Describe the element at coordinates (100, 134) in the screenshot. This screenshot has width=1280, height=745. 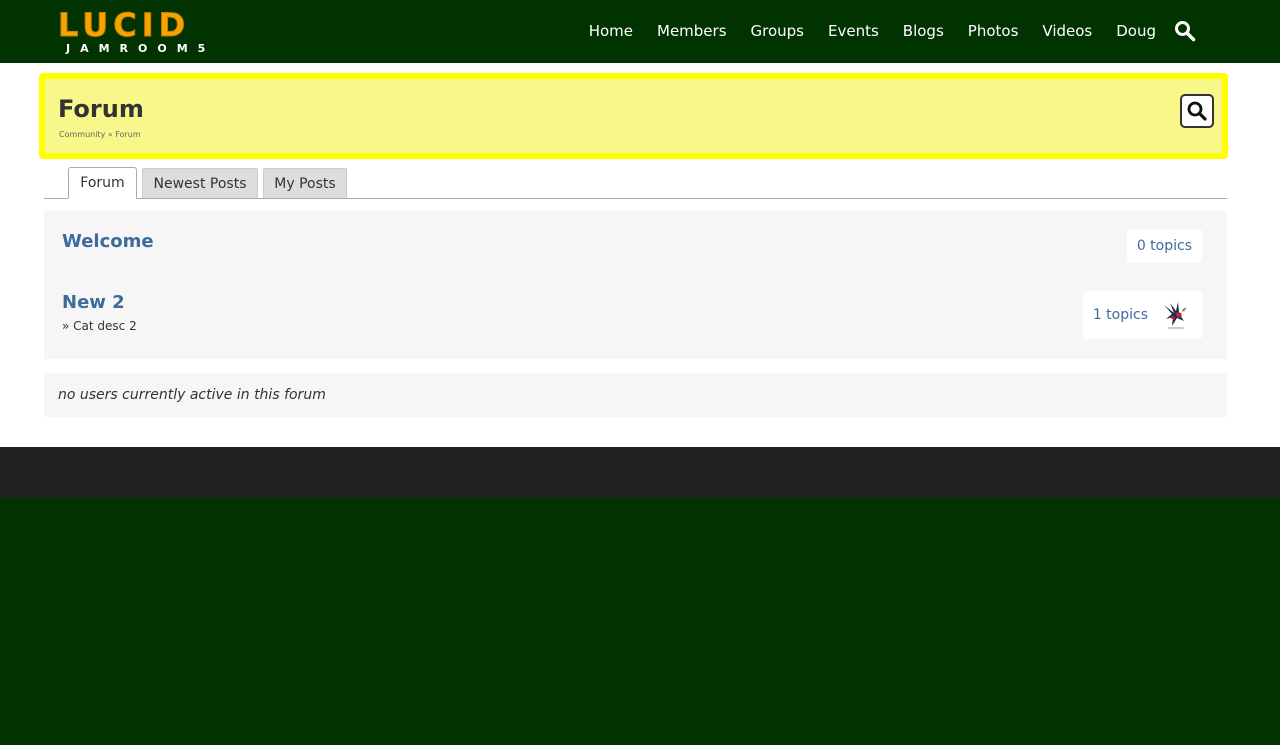
I see `breadcrumb: Community » Forum` at that location.